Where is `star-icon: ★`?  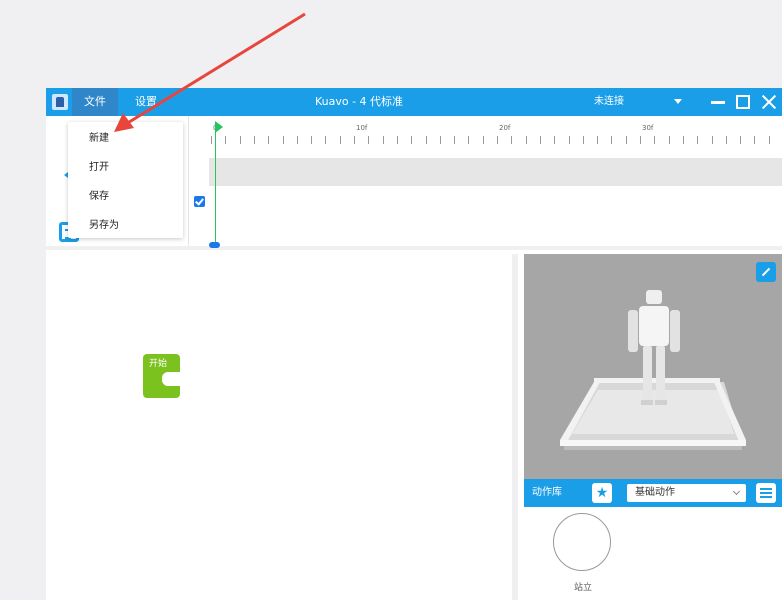
star-icon: ★ is located at coordinates (602, 493).